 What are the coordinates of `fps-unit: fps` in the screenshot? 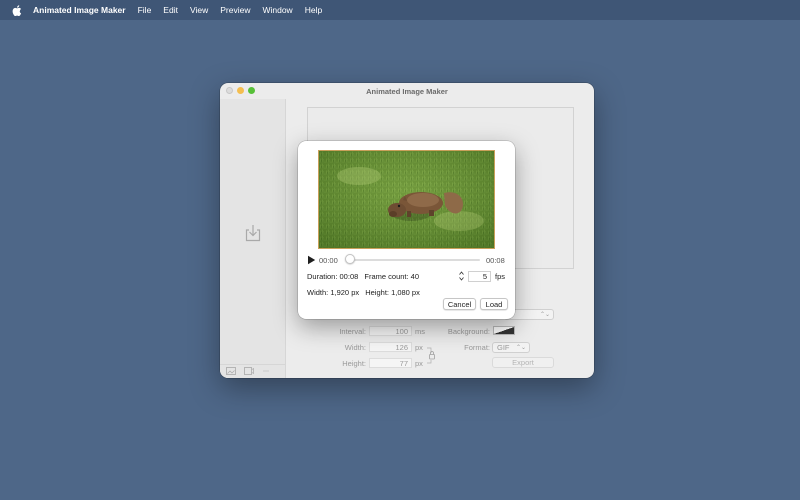 It's located at (500, 276).